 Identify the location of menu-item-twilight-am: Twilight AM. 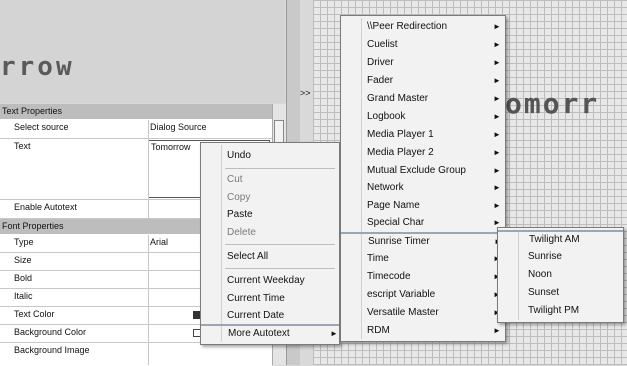
(560, 237).